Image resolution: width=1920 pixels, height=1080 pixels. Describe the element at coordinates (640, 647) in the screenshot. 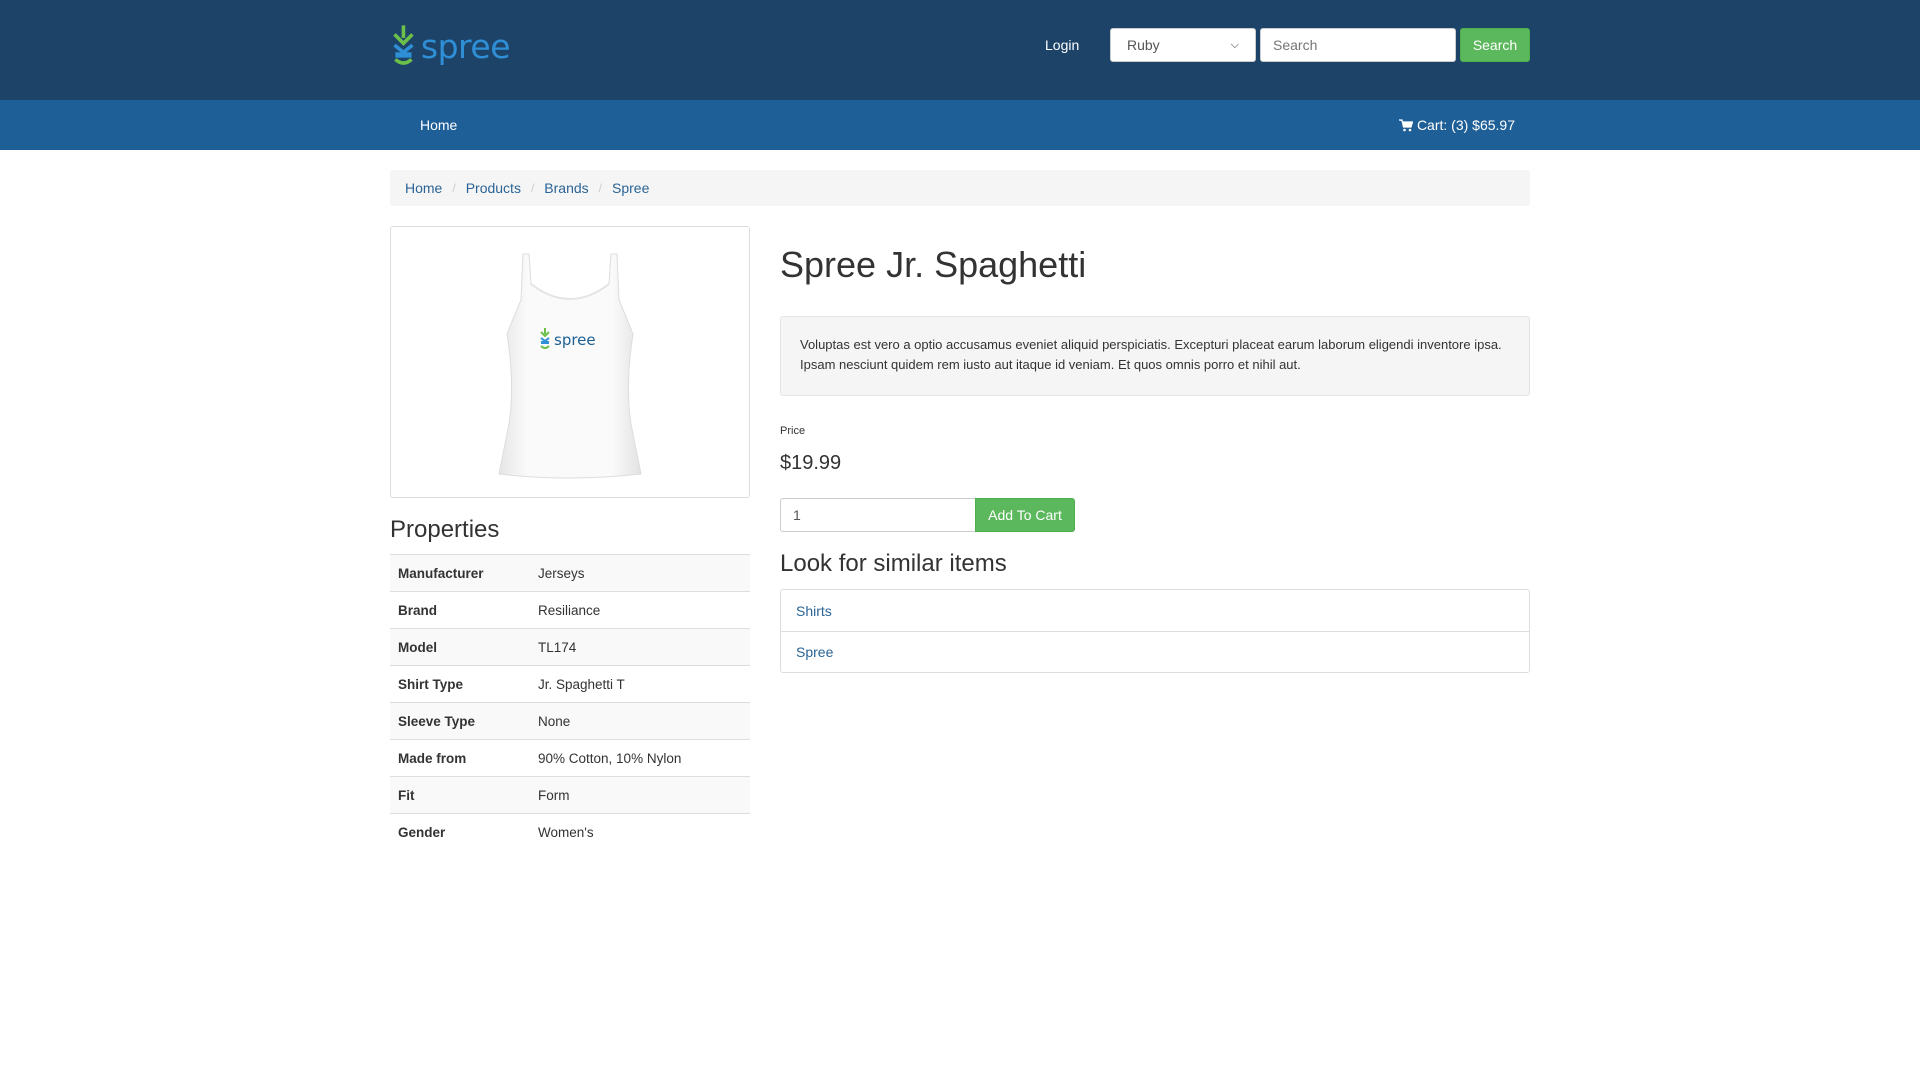

I see `property-value: TL174` at that location.